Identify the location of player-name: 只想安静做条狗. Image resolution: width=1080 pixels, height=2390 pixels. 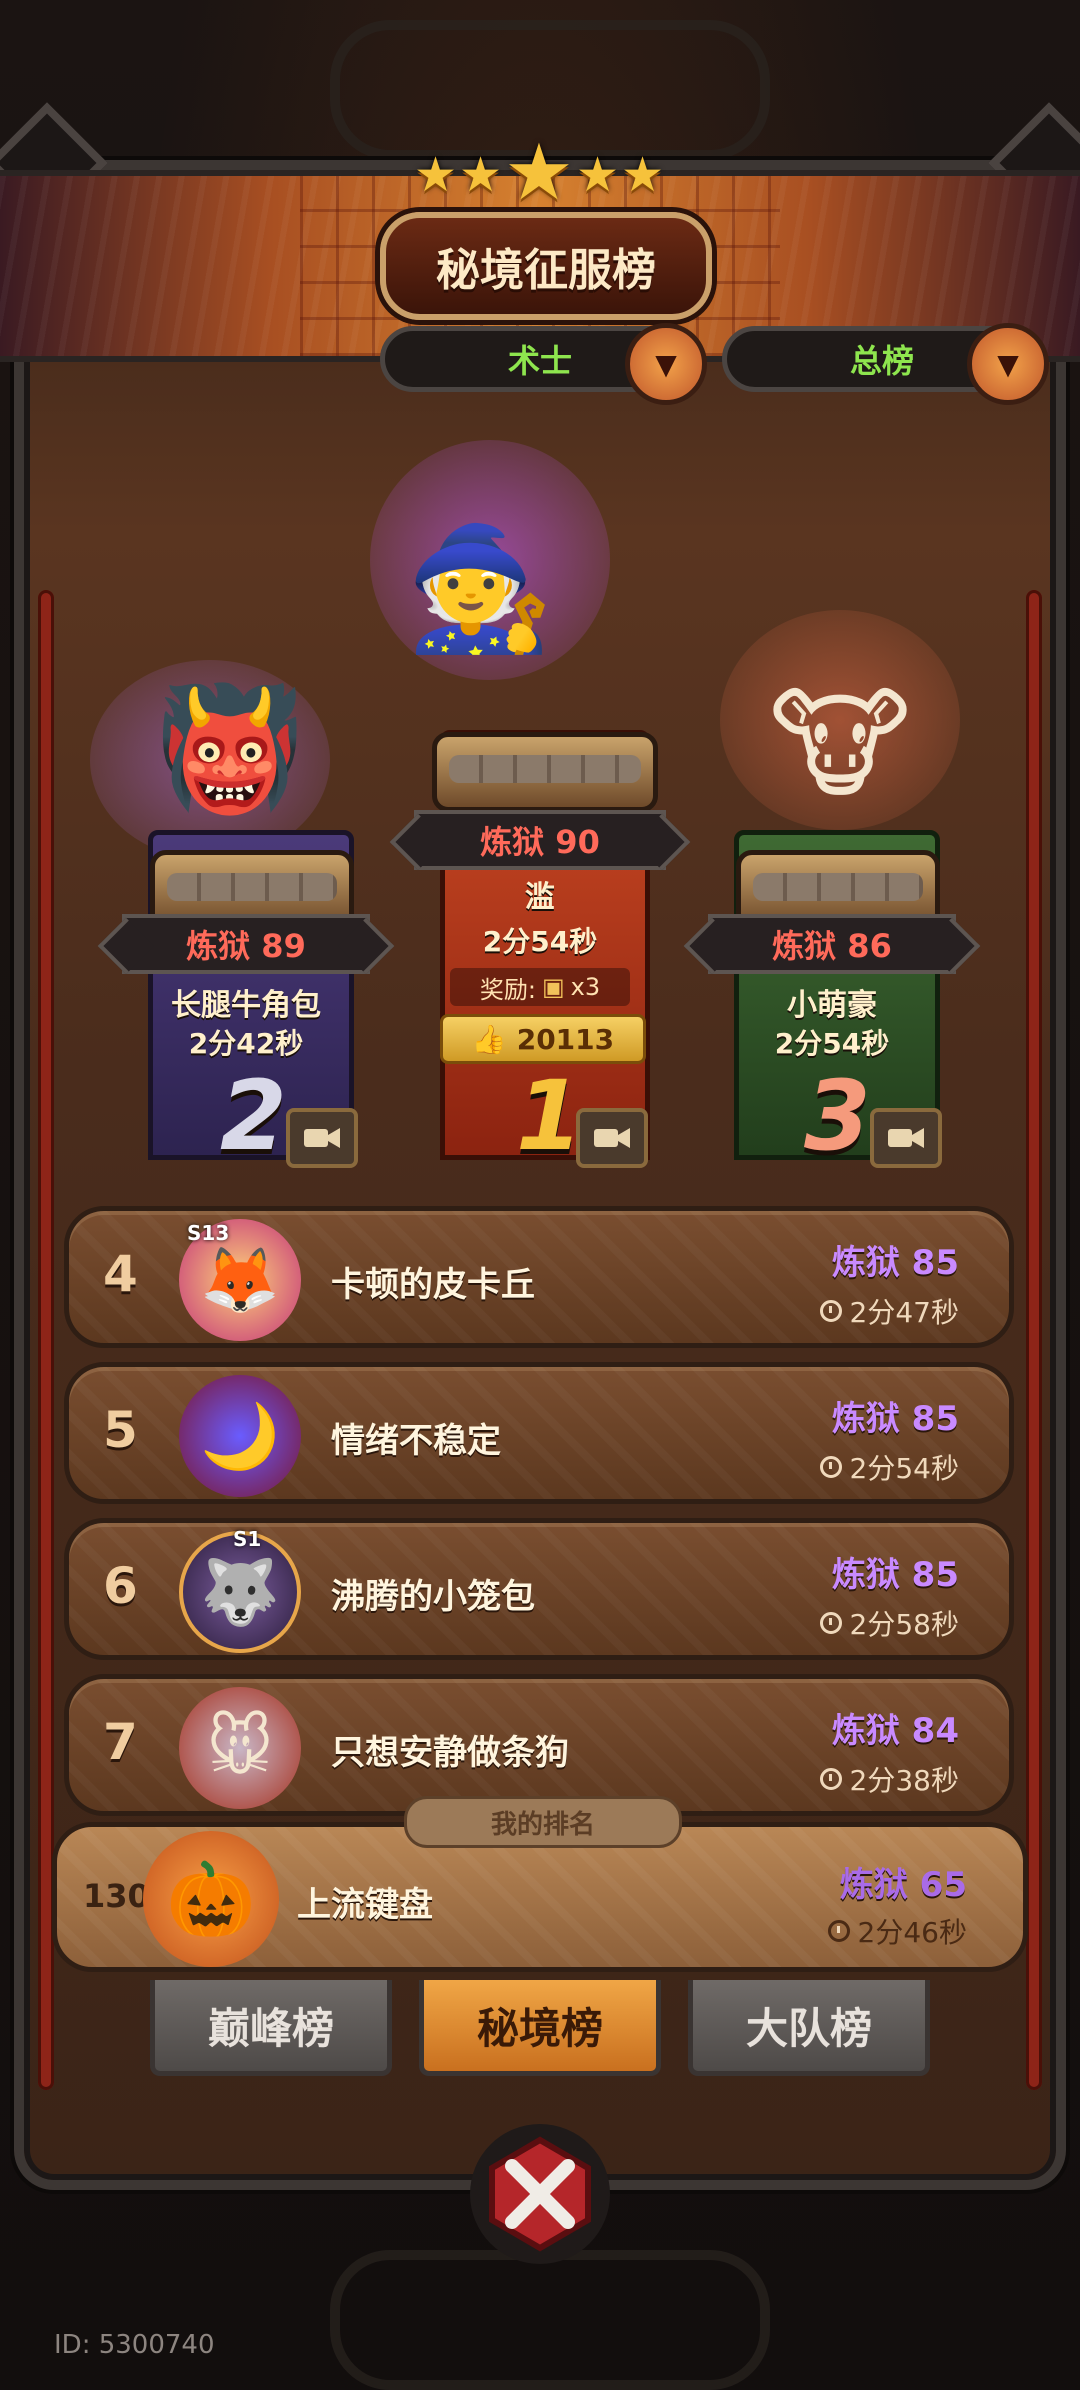
(450, 1753).